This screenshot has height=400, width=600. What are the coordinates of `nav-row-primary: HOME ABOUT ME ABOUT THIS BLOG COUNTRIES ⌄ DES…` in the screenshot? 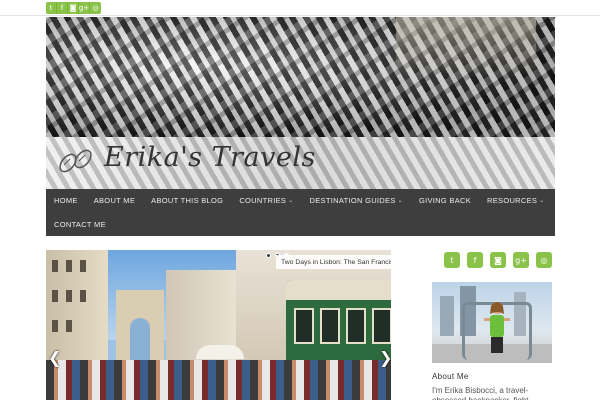 It's located at (299, 200).